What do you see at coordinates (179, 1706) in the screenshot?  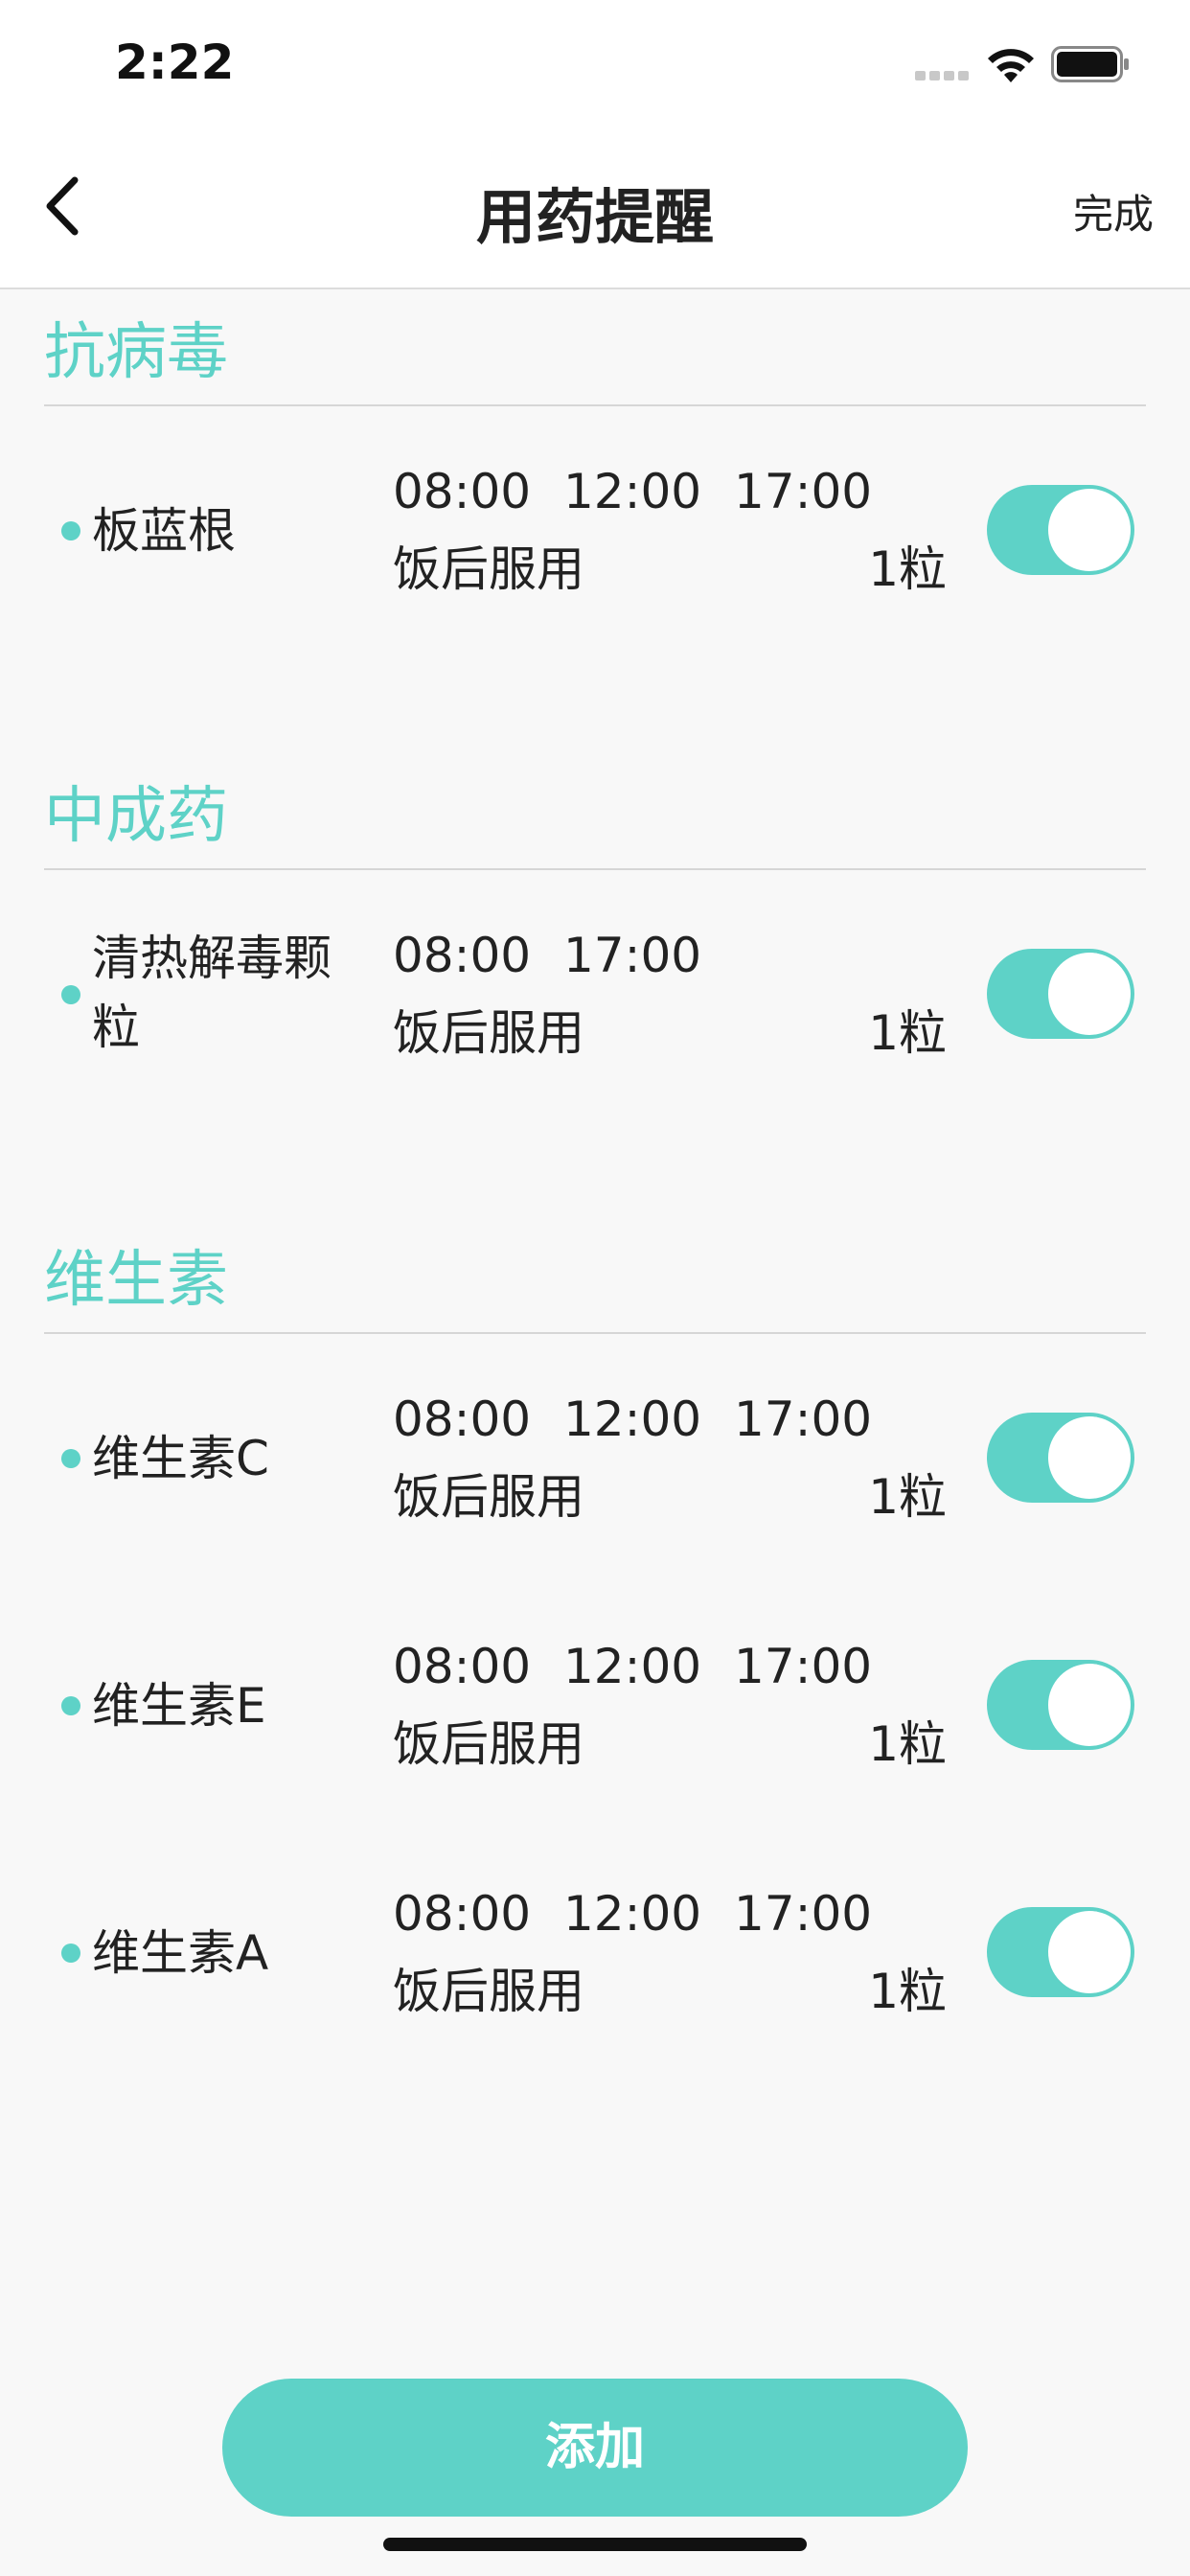 I see `medicine-name: 维生素E` at bounding box center [179, 1706].